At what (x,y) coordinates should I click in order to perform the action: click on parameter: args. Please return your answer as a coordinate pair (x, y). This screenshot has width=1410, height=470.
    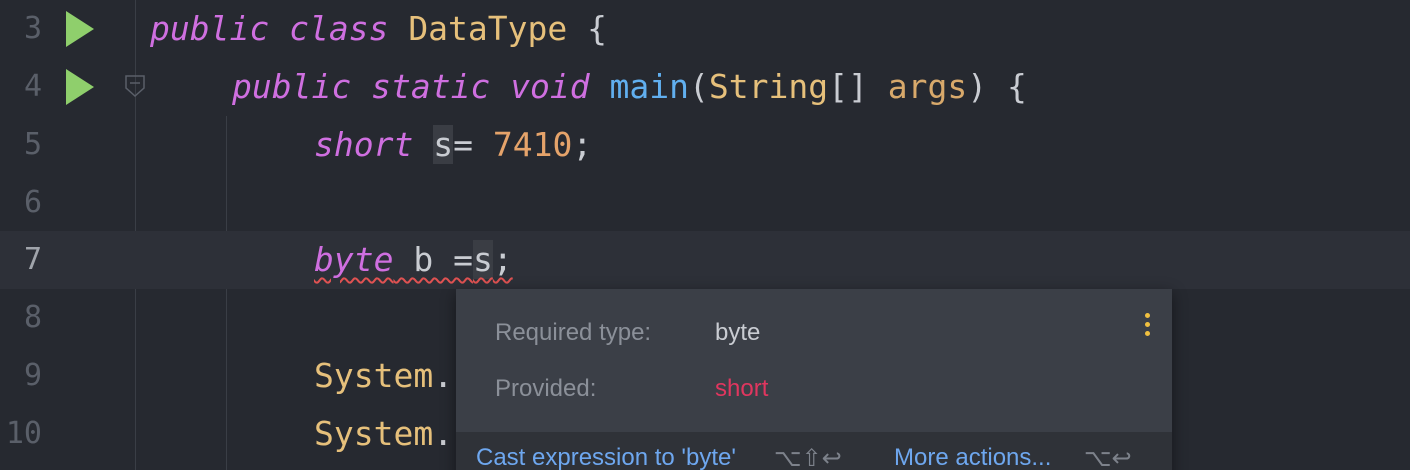
    Looking at the image, I should click on (927, 86).